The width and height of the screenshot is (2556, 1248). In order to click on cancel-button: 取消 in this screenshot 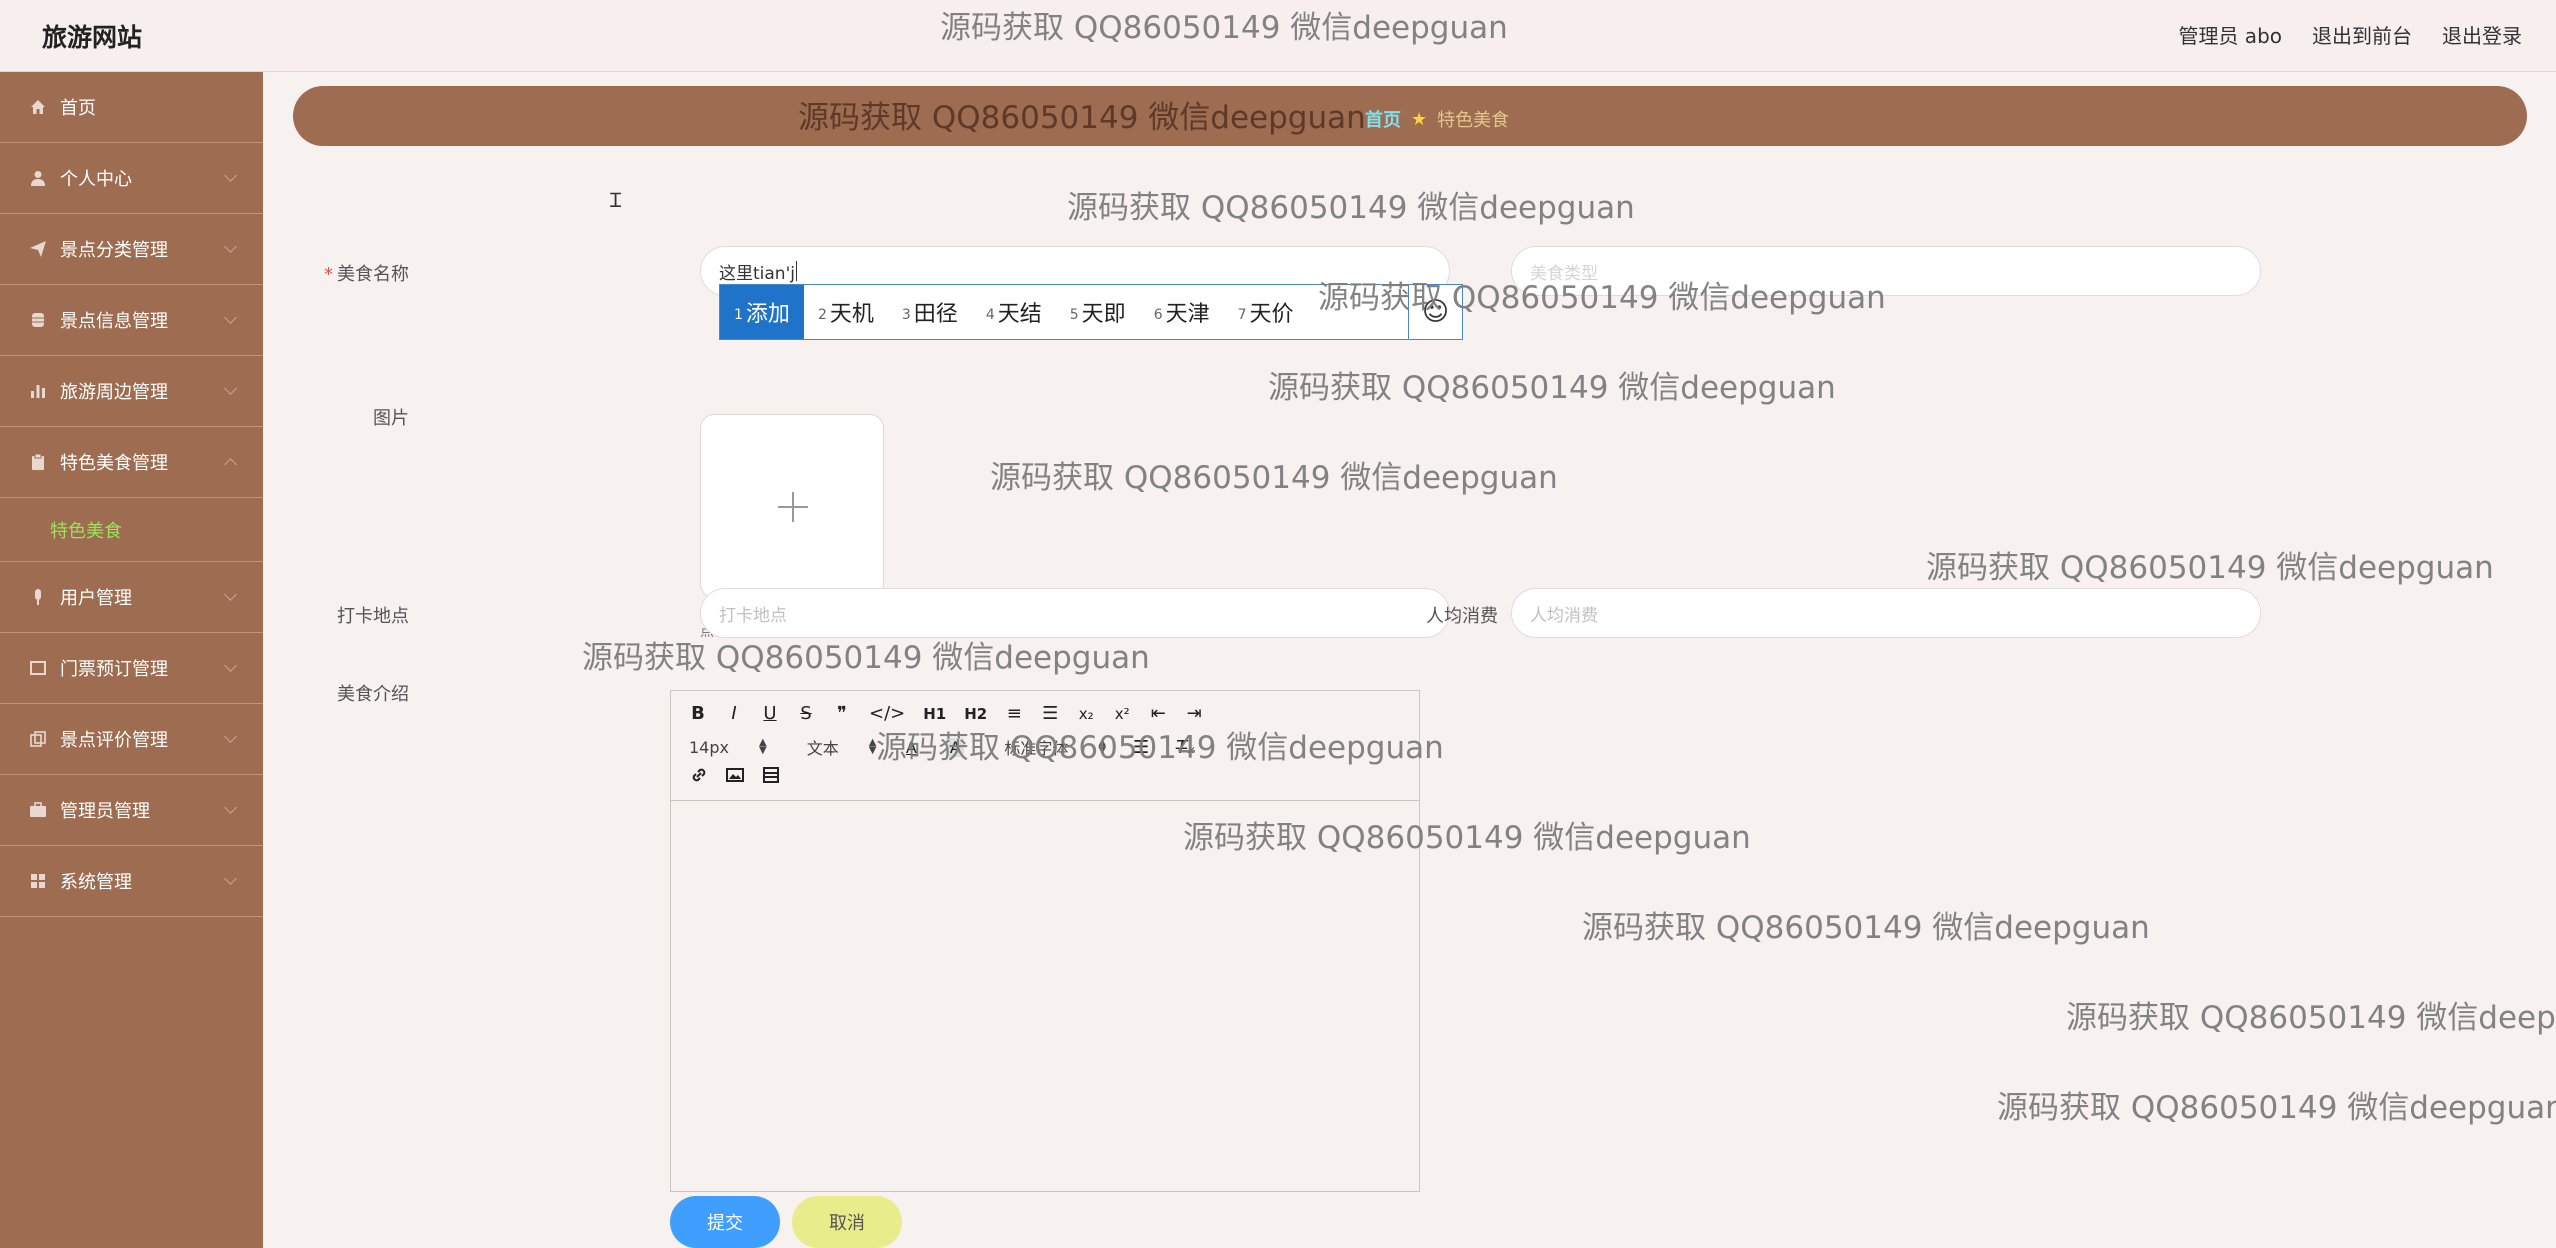, I will do `click(847, 1222)`.